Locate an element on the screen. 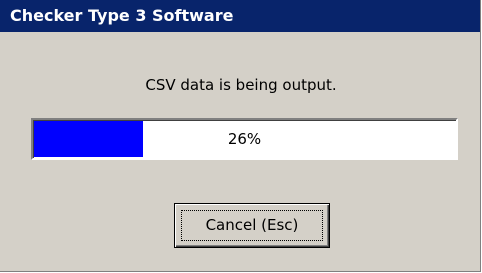  cancel-button-label: Cancel (Esc) is located at coordinates (252, 225).